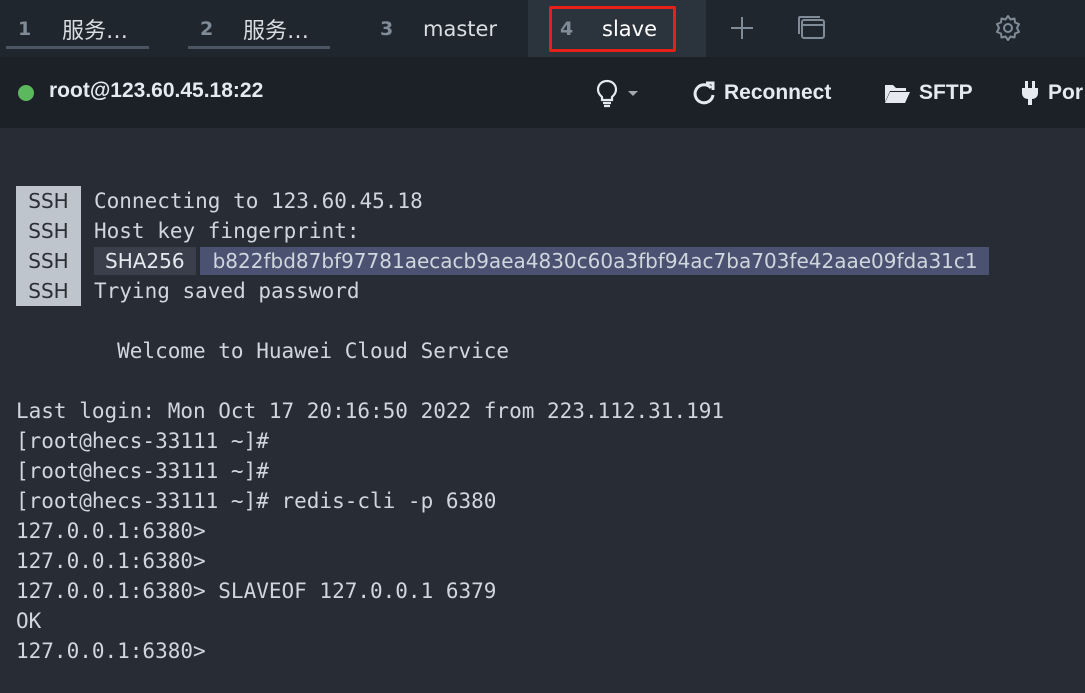  What do you see at coordinates (387, 28) in the screenshot?
I see `tab-number: 3` at bounding box center [387, 28].